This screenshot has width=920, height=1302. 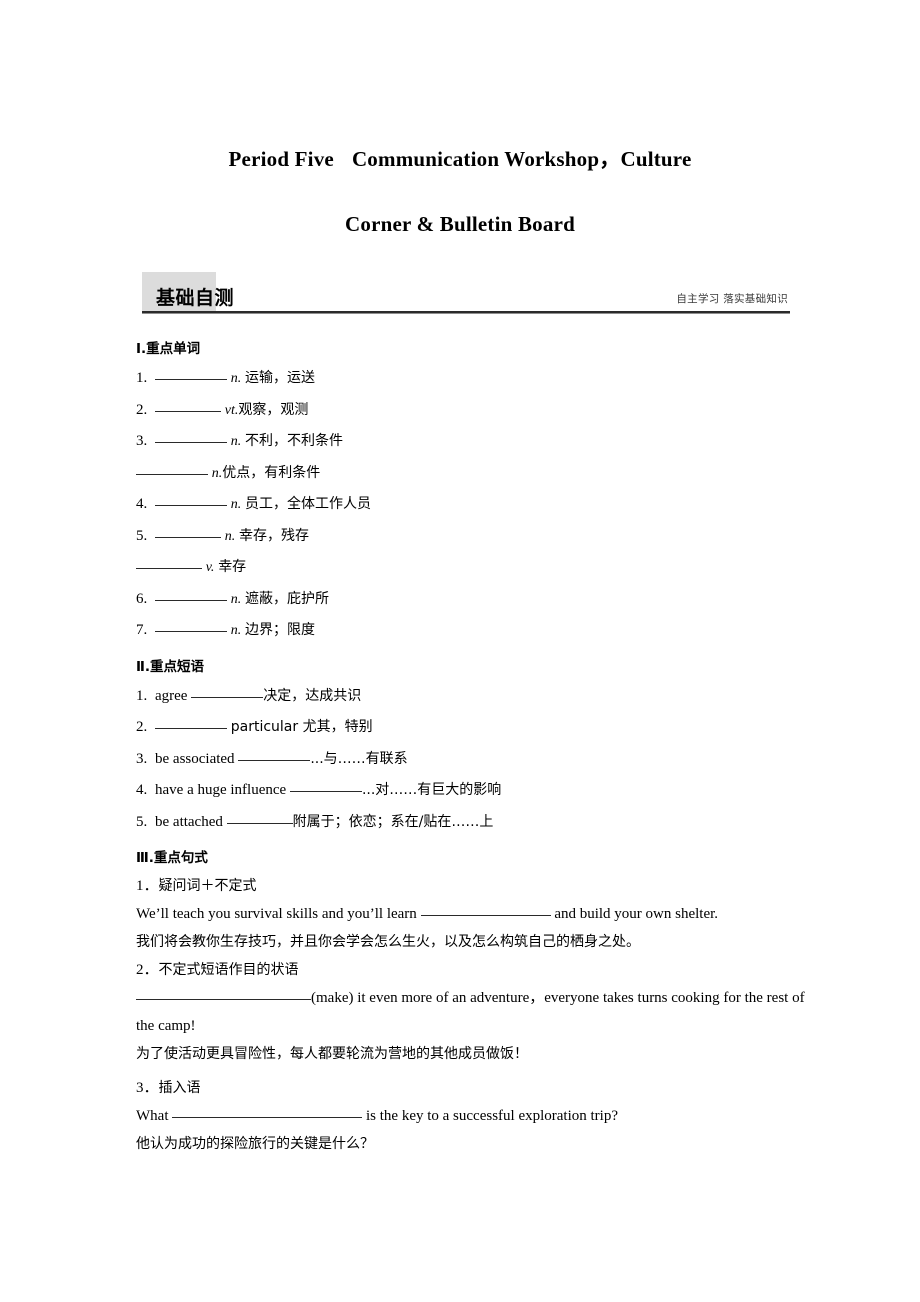 I want to click on phrase-number: 1., so click(x=142, y=695).